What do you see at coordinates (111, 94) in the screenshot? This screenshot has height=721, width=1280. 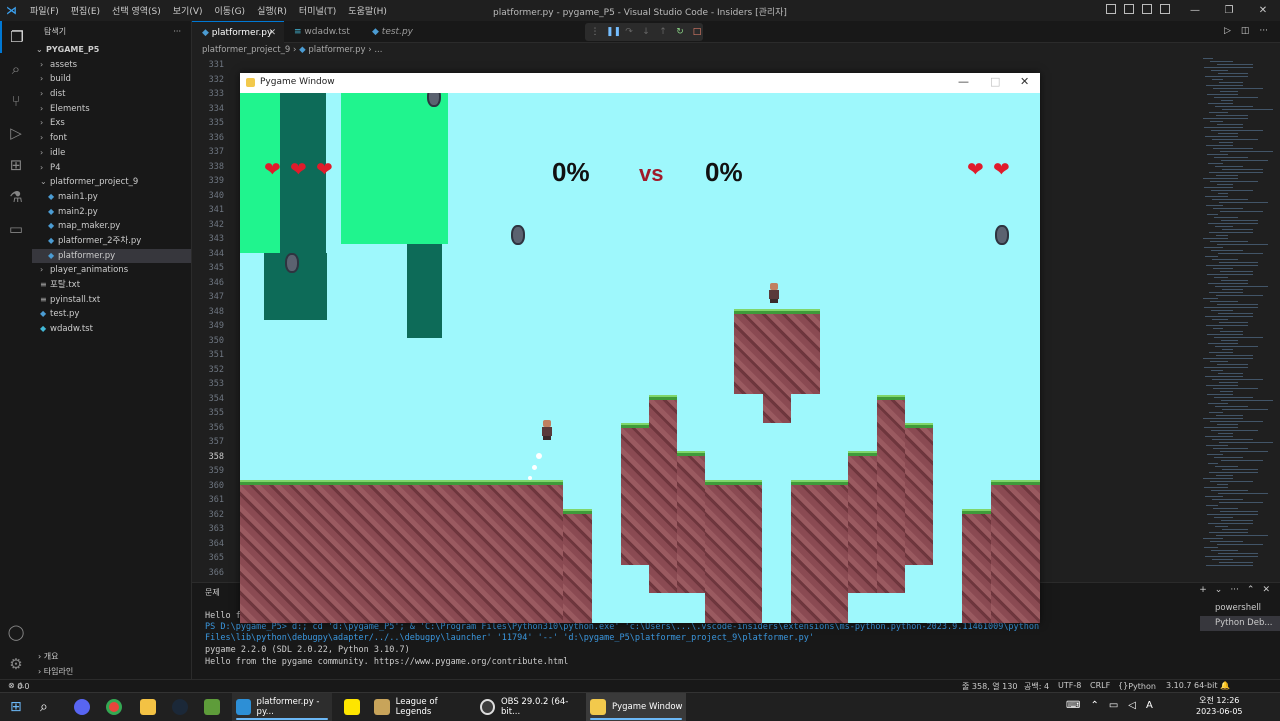 I see `folder-item: › dist` at bounding box center [111, 94].